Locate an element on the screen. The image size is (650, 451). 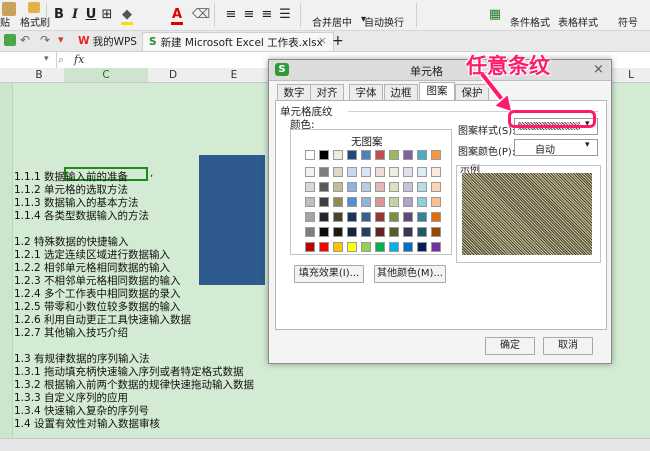
new-tab-button: + is located at coordinates (338, 41).